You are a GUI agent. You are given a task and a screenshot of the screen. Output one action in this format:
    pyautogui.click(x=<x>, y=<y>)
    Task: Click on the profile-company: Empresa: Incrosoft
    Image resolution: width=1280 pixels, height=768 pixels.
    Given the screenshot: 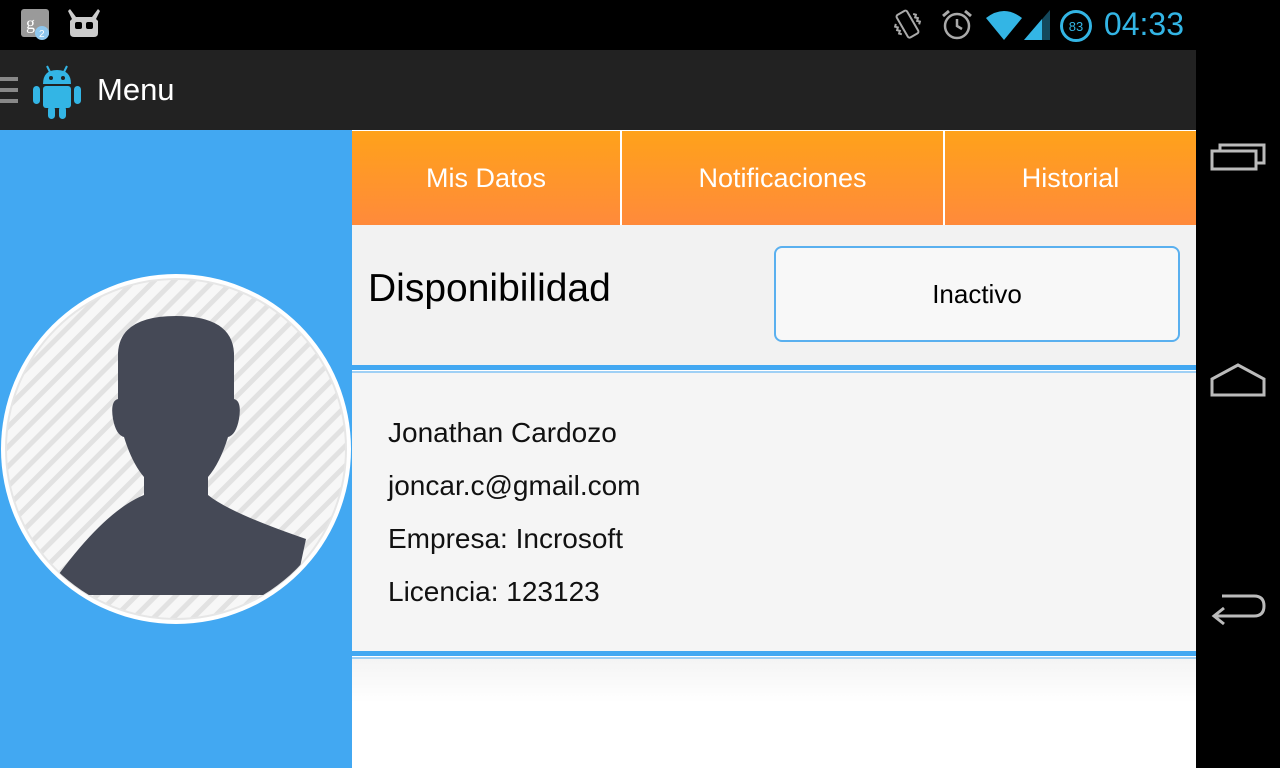 What is the action you would take?
    pyautogui.click(x=505, y=538)
    